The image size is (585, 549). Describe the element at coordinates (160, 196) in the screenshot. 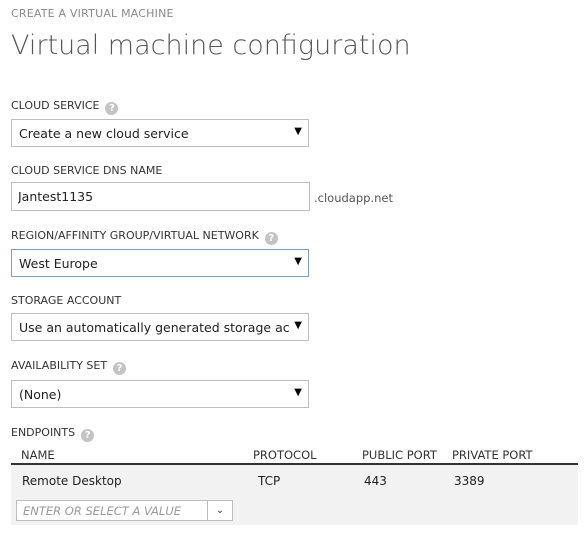

I see `dns-name-input` at that location.